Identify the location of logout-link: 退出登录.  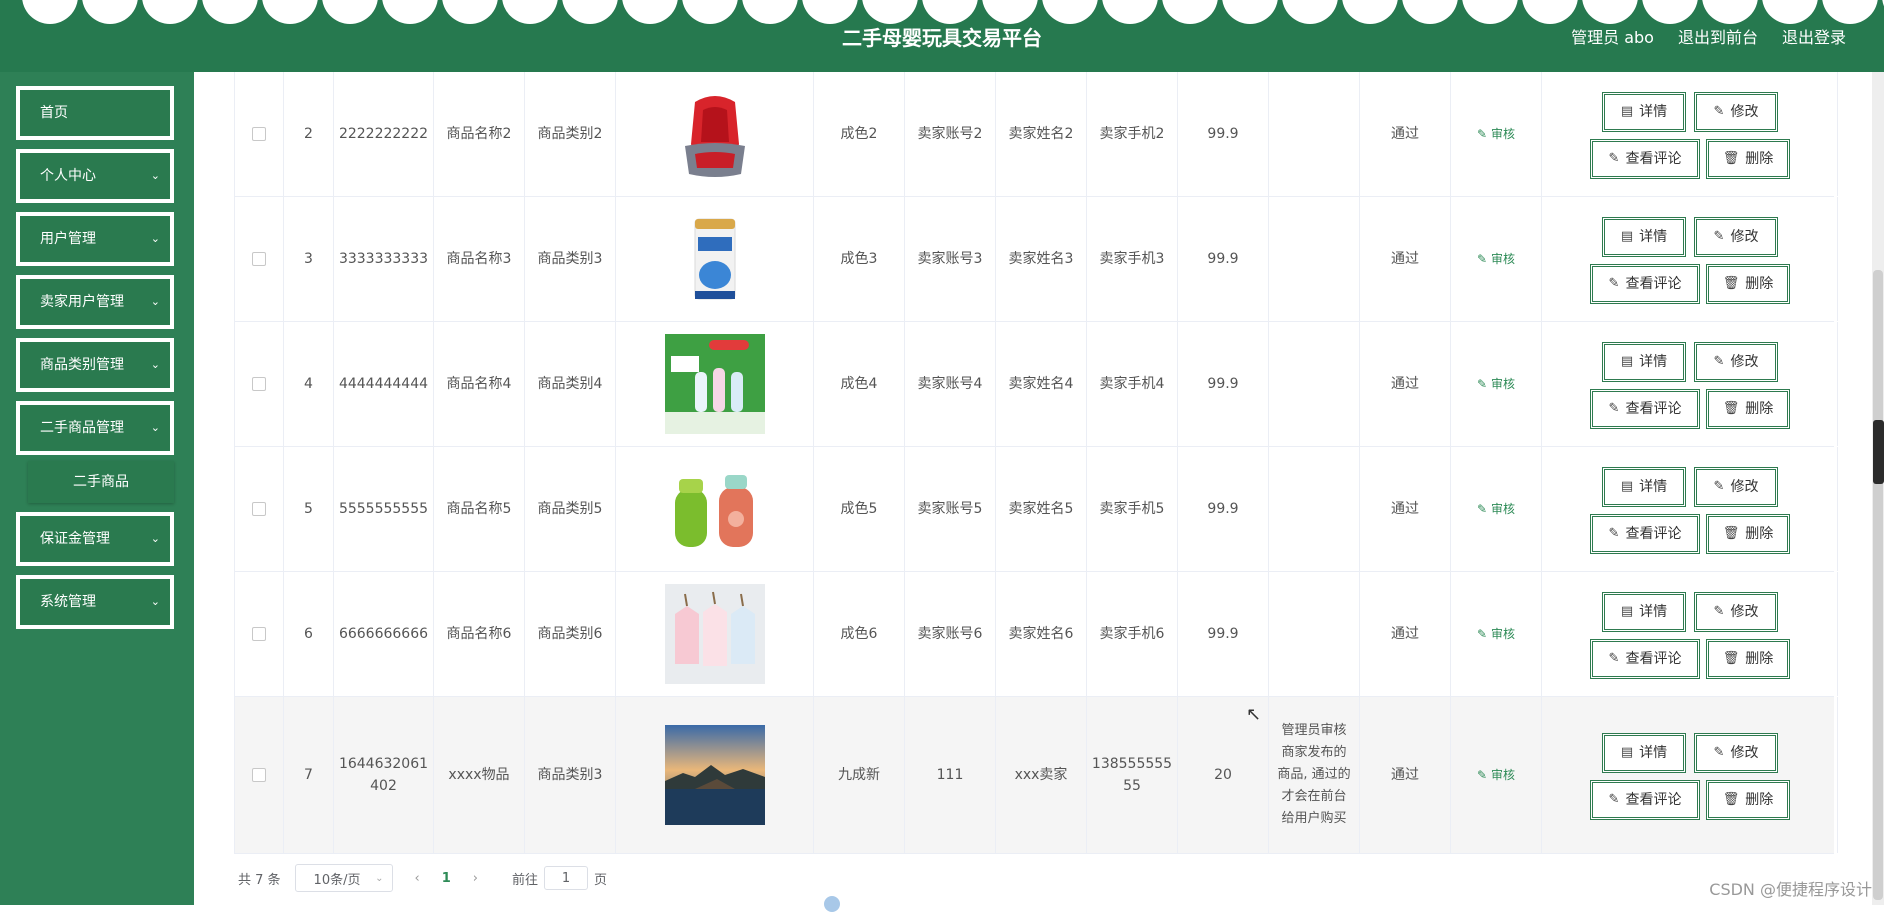
(1814, 36).